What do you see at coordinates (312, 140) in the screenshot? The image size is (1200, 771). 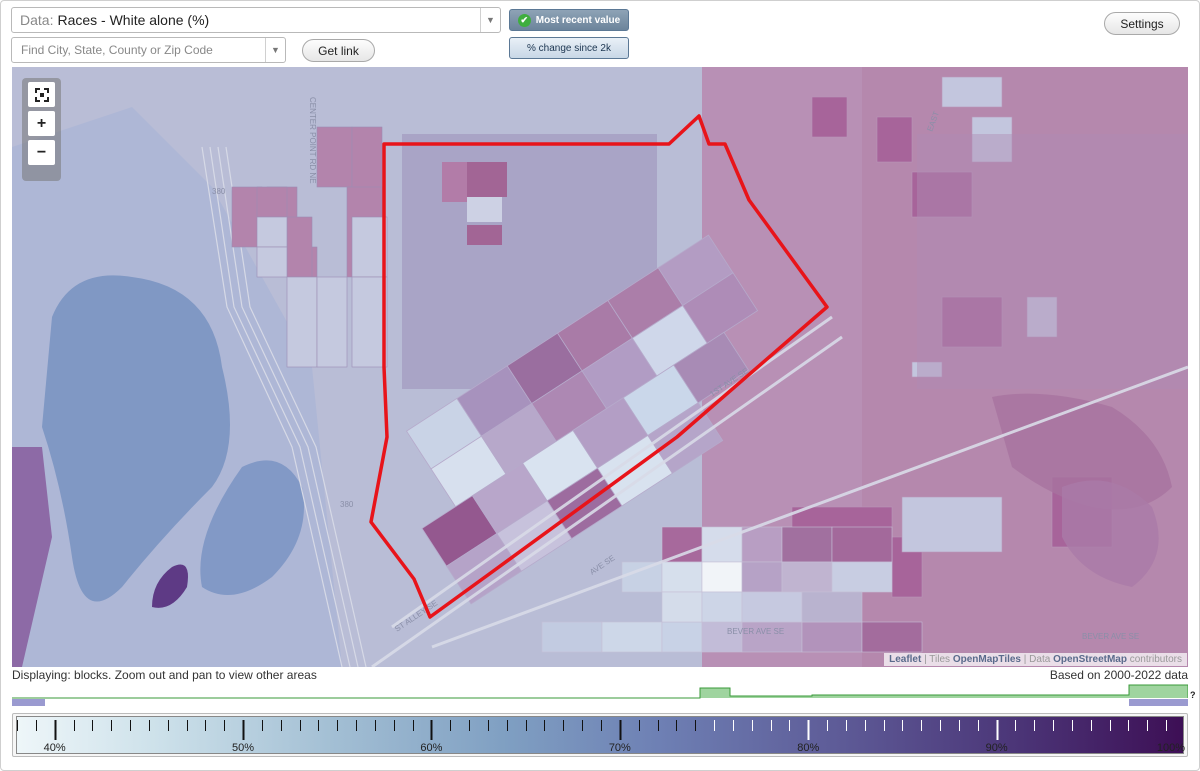 I see `center-point-label: CENTER POINT RD NE` at bounding box center [312, 140].